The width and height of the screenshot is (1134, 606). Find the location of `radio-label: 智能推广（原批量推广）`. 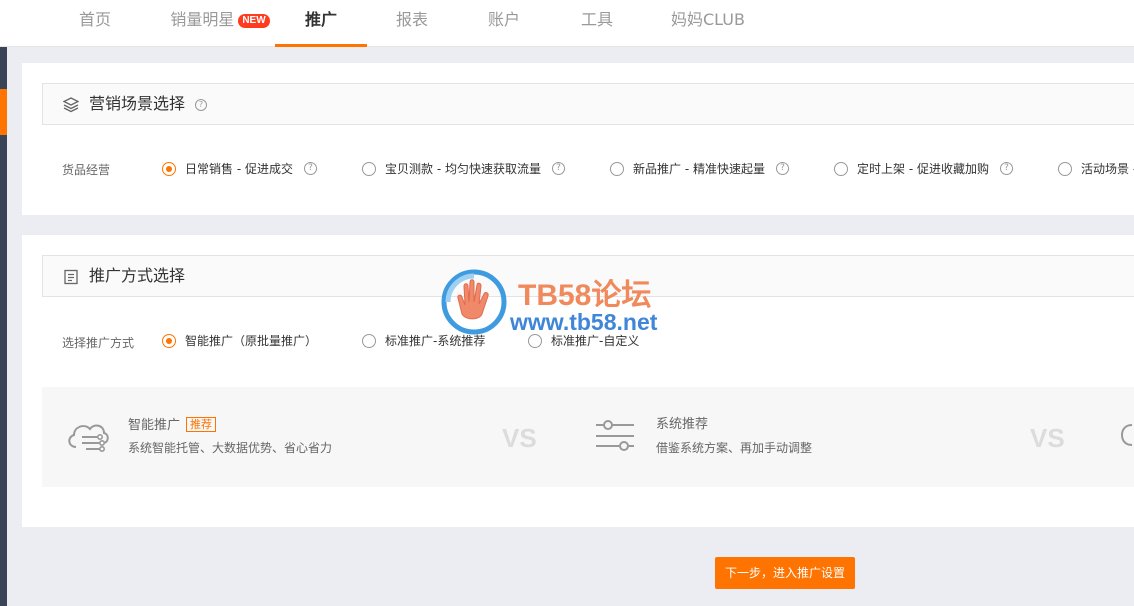

radio-label: 智能推广（原批量推广） is located at coordinates (251, 341).